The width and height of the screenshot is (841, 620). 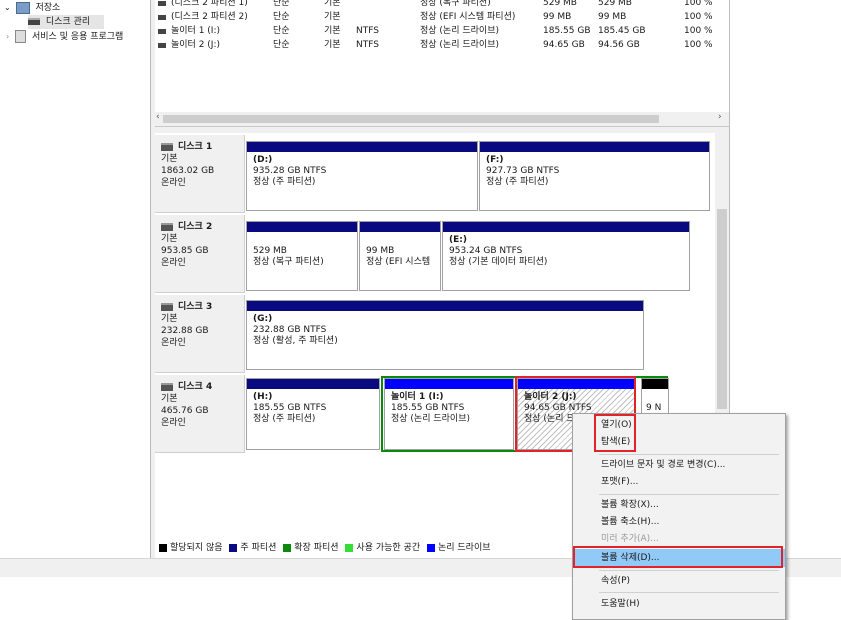 I want to click on tree-label-storage: 저장소, so click(x=48, y=8).